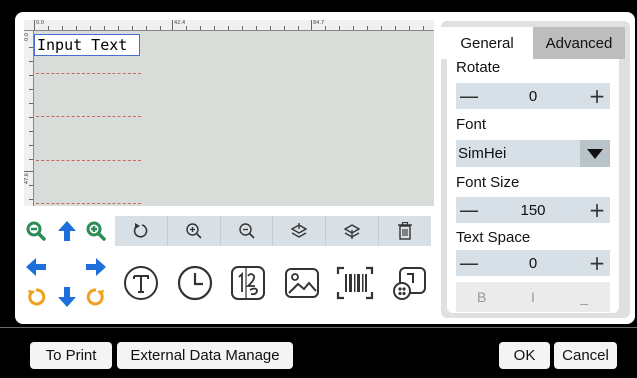 The width and height of the screenshot is (637, 378). I want to click on layer-down-button, so click(353, 231).